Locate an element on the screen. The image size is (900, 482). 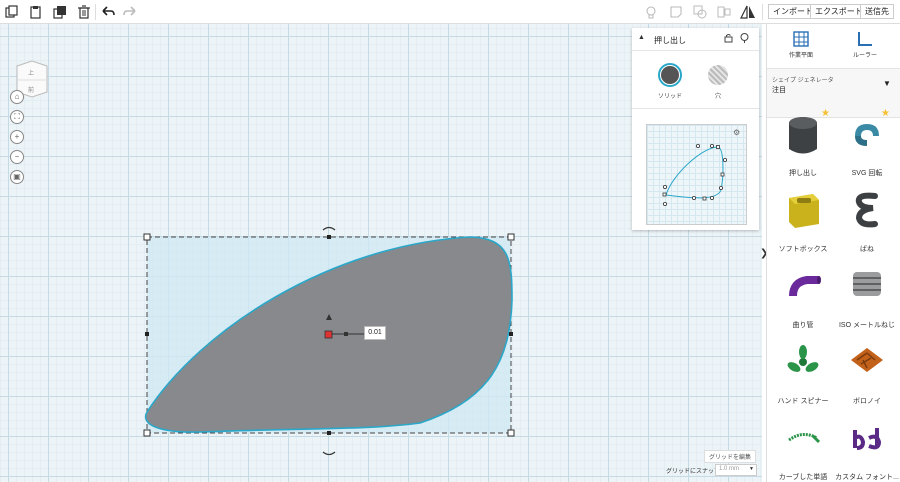
voronoi-icon is located at coordinates (867, 360).